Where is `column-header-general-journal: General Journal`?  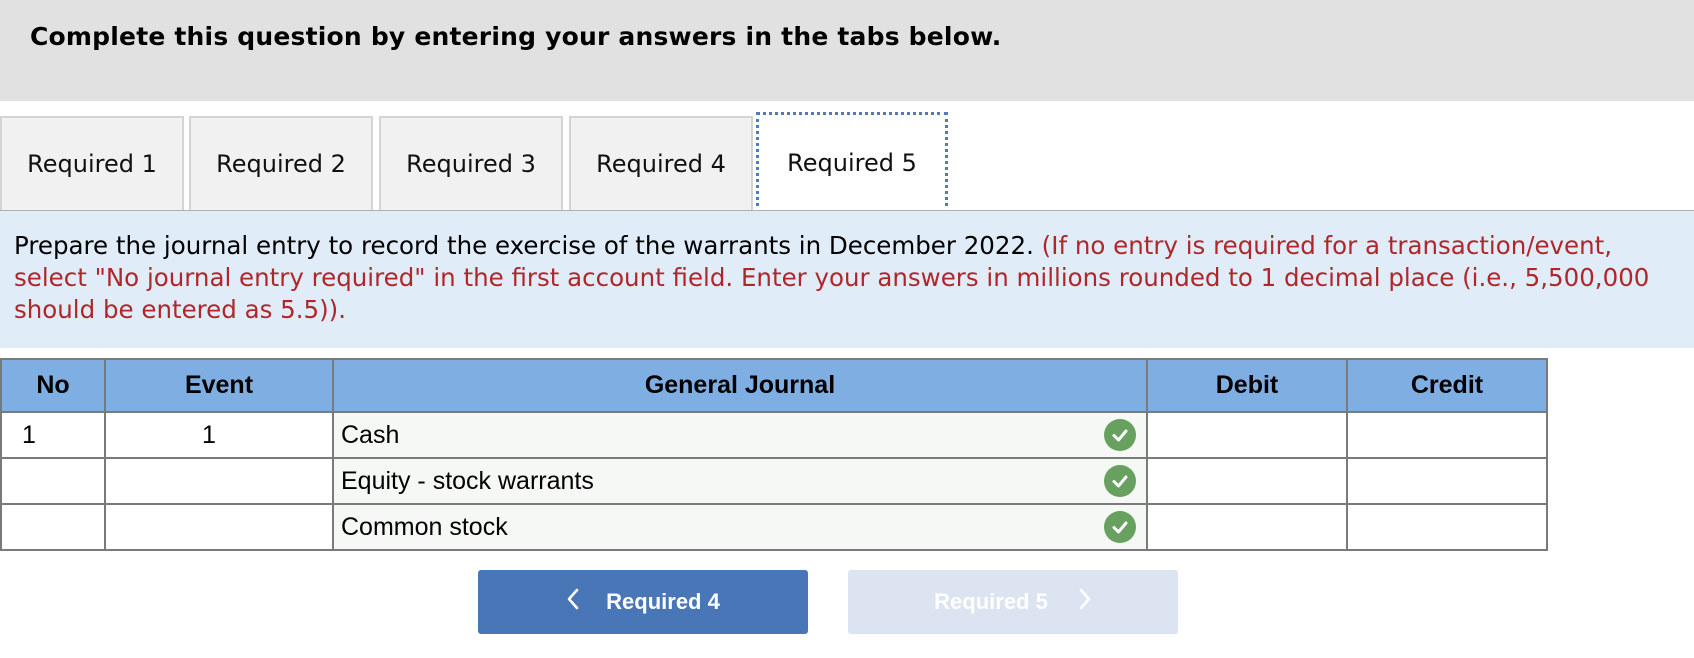 column-header-general-journal: General Journal is located at coordinates (740, 385).